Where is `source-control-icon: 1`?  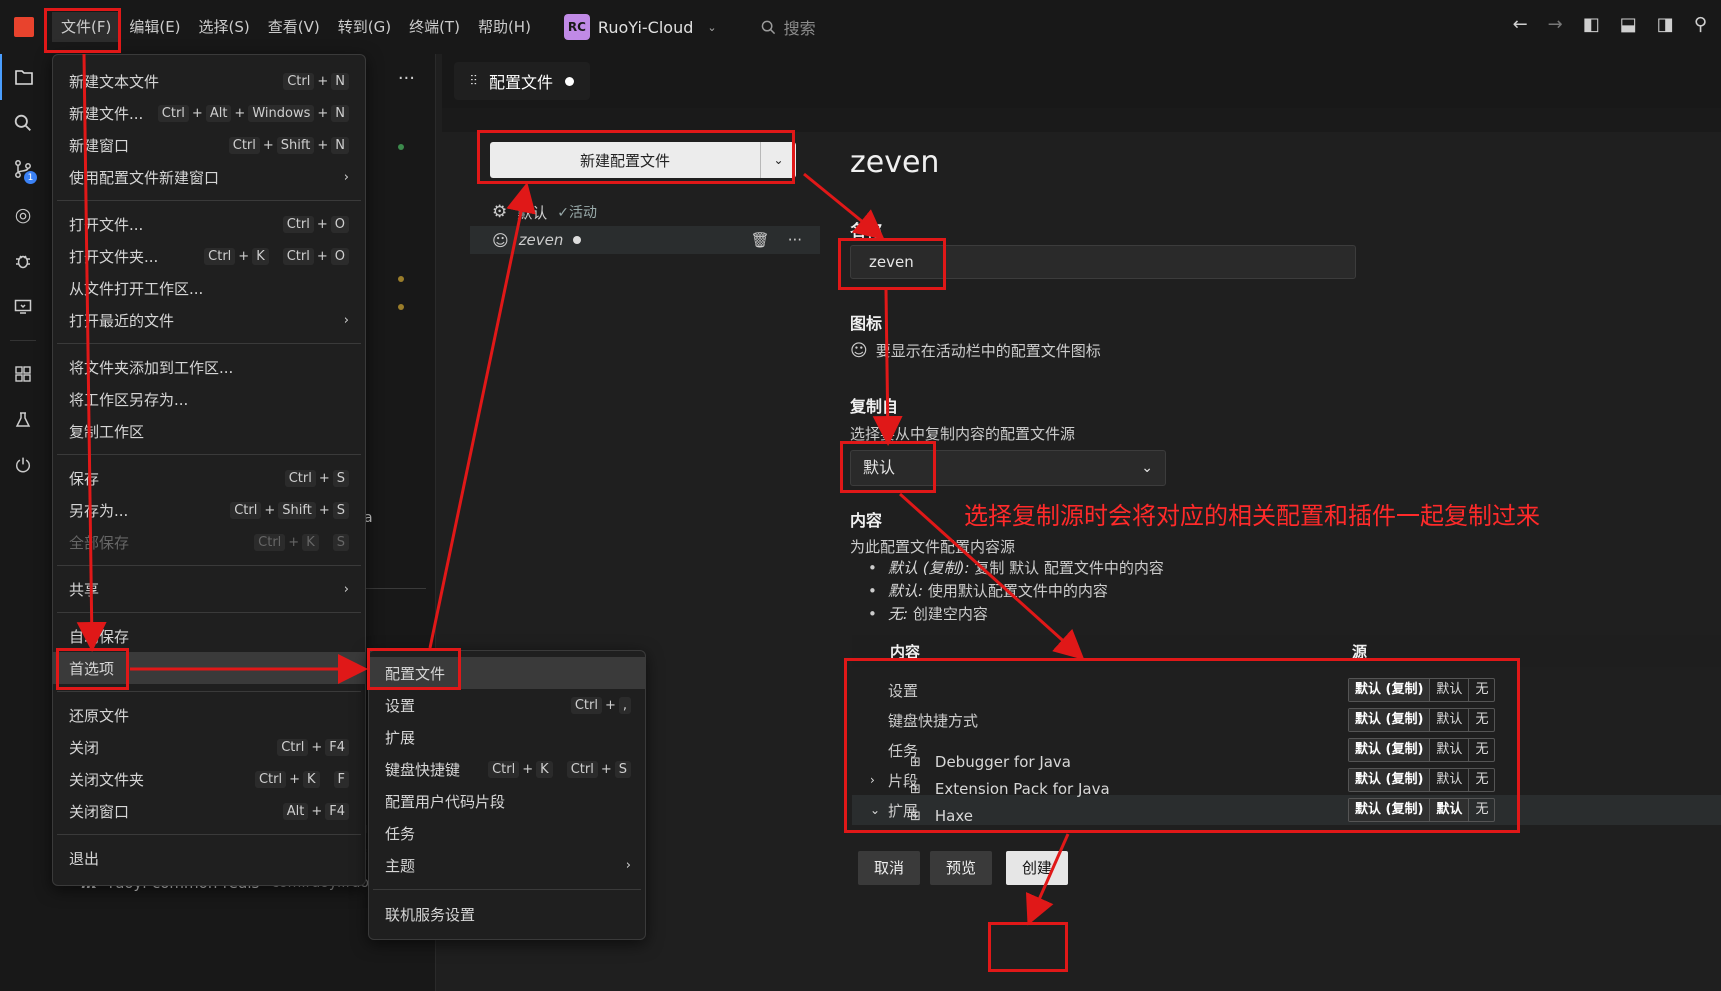
source-control-icon: 1 is located at coordinates (23, 169).